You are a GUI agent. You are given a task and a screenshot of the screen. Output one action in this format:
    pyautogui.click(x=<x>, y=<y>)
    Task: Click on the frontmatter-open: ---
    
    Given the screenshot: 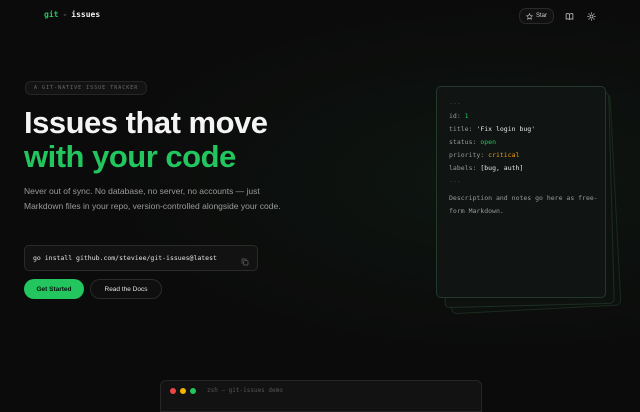 What is the action you would take?
    pyautogui.click(x=455, y=103)
    